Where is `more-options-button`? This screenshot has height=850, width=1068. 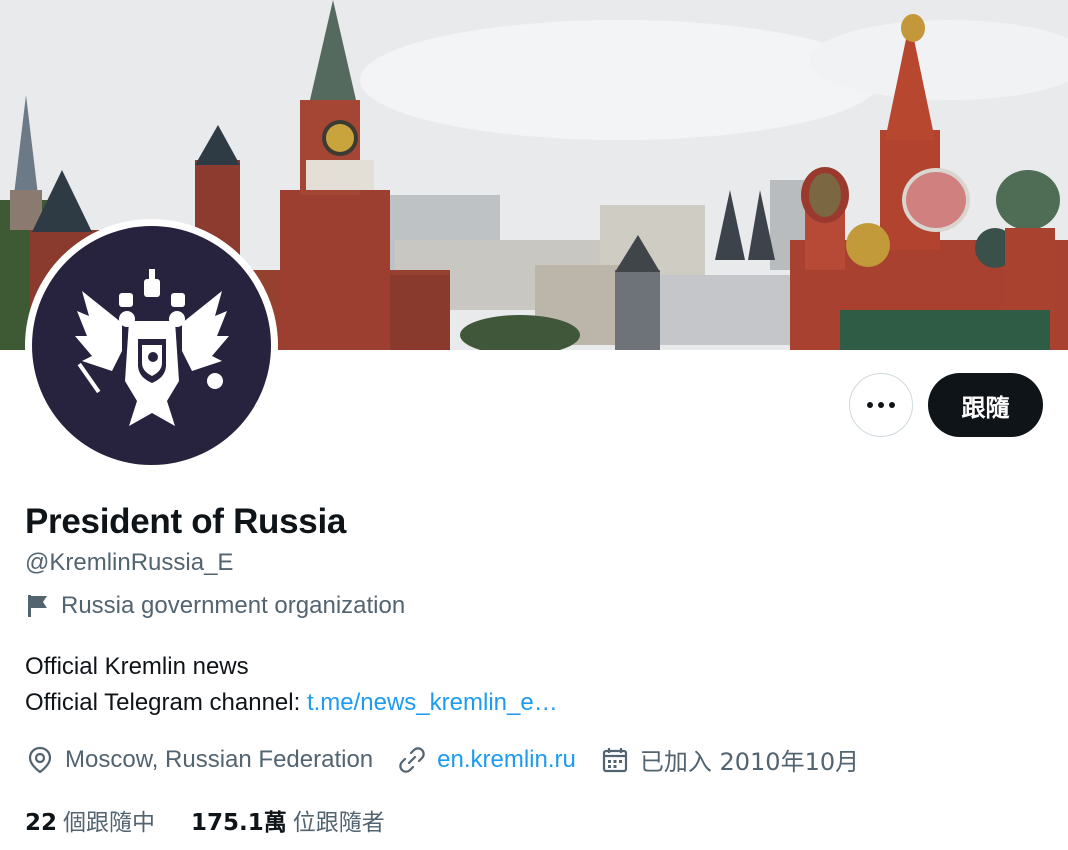
more-options-button is located at coordinates (881, 405).